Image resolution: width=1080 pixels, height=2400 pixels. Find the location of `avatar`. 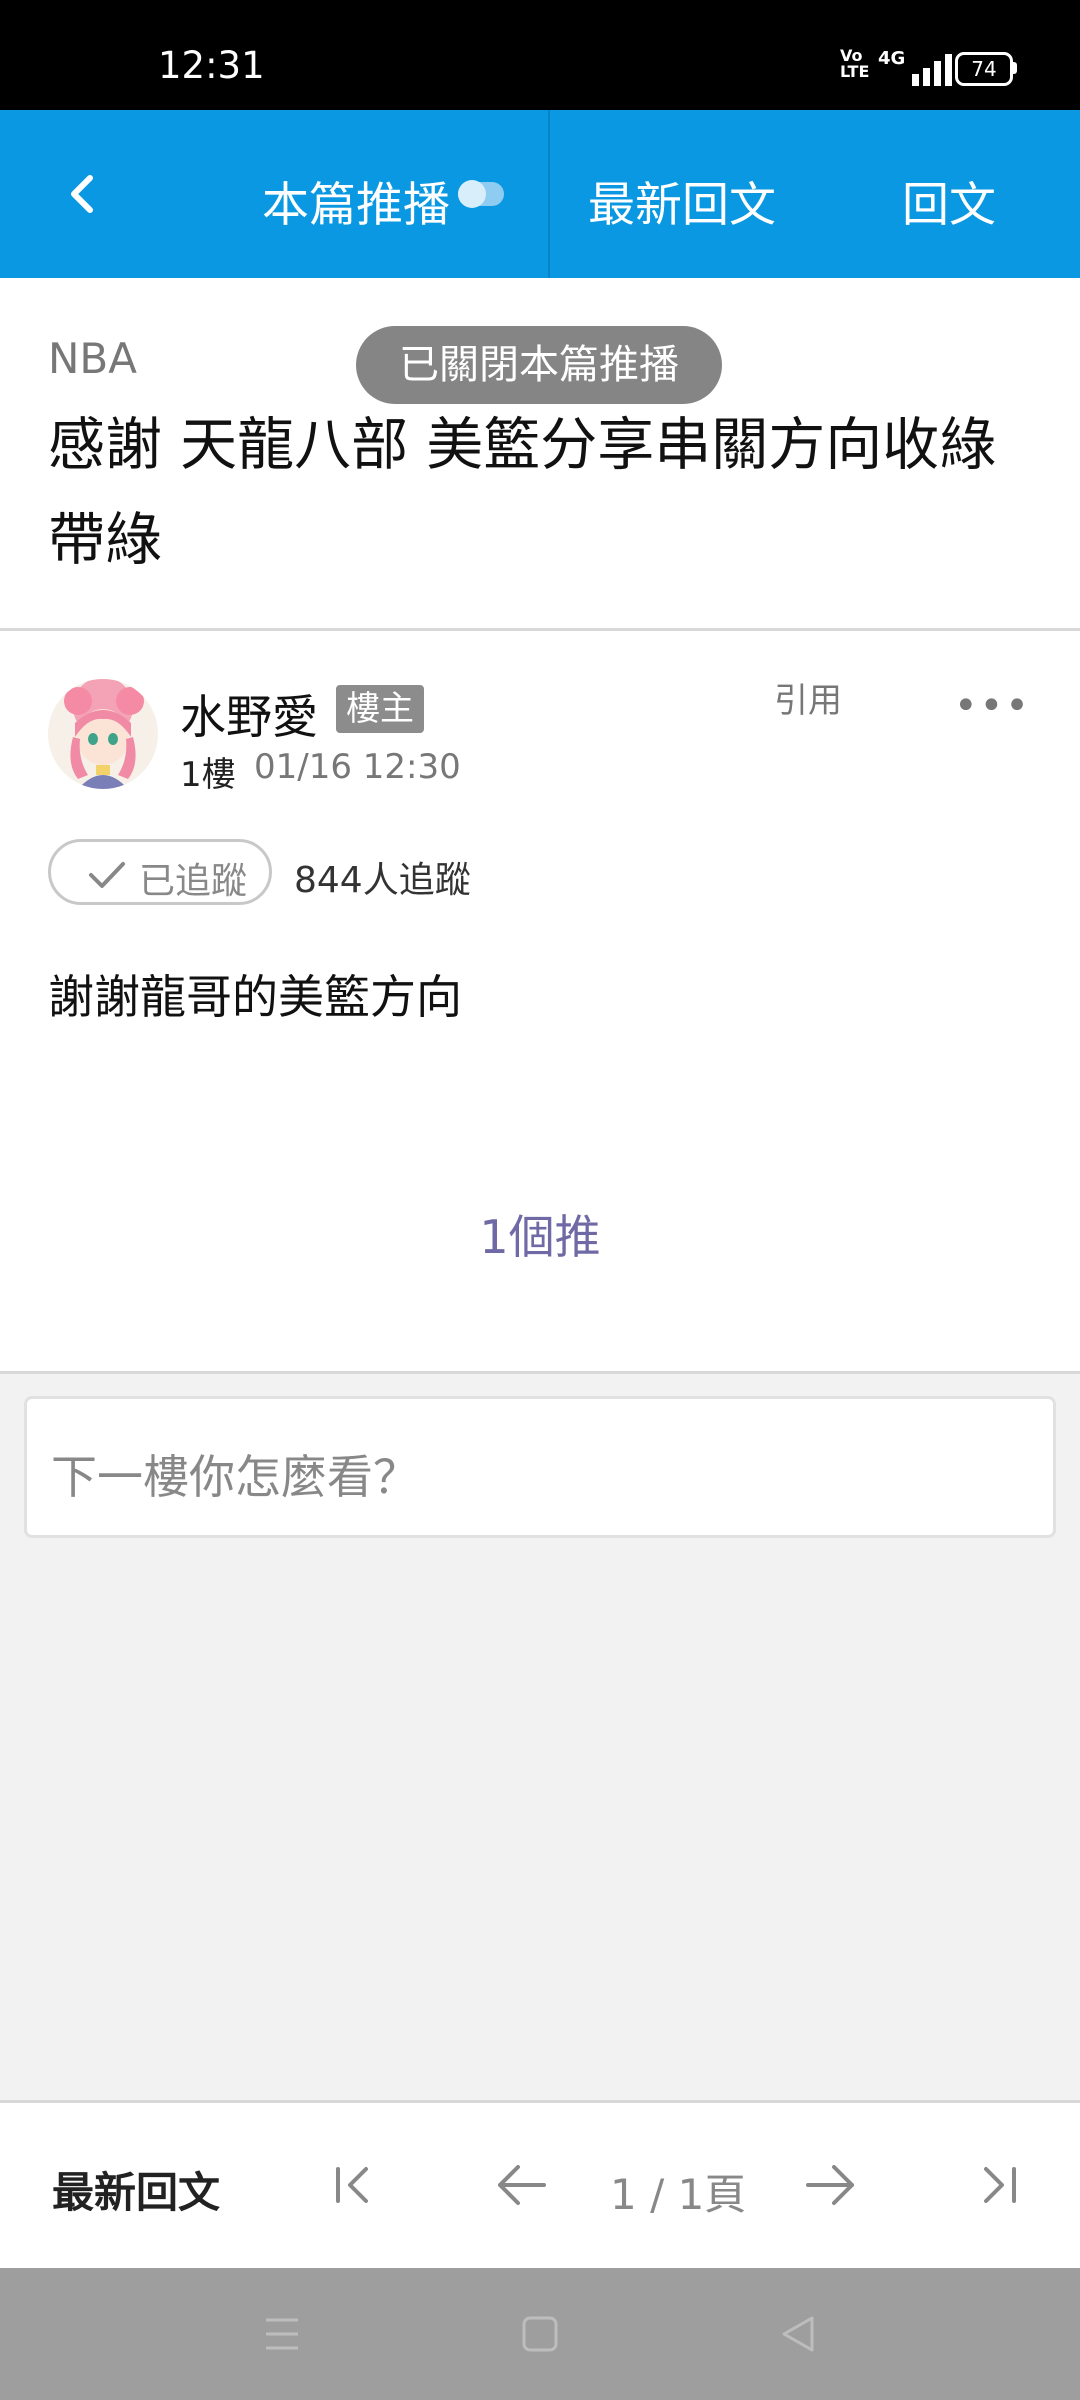

avatar is located at coordinates (103, 734).